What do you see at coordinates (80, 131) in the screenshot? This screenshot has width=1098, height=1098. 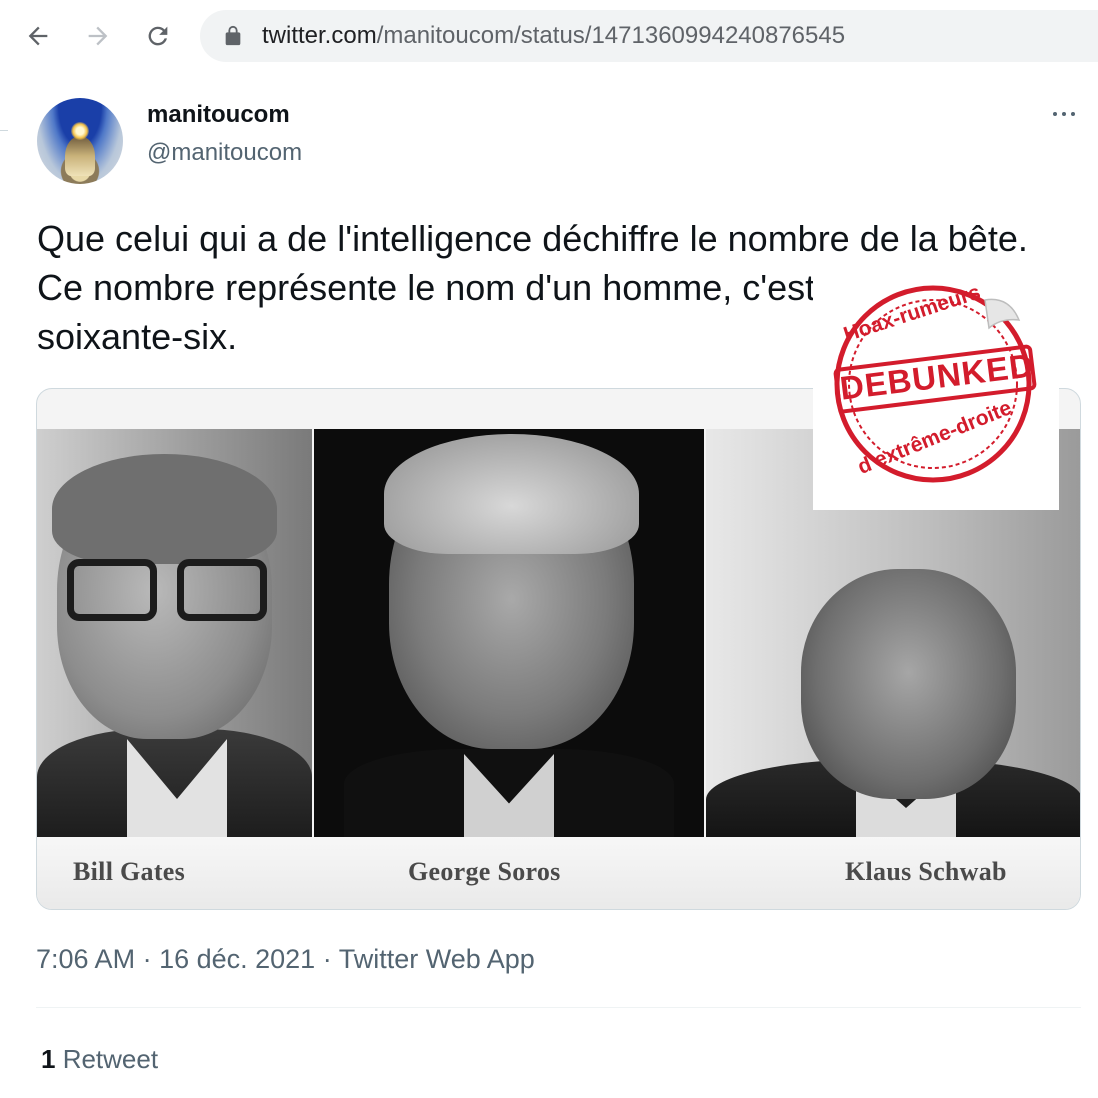 I see `avatar-light` at bounding box center [80, 131].